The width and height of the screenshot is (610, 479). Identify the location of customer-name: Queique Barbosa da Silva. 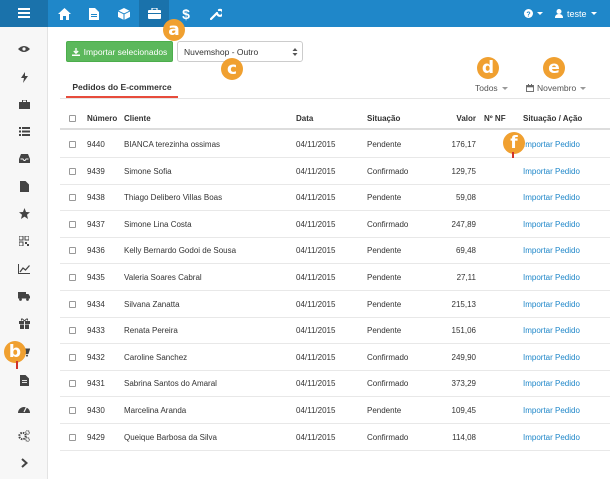
(170, 437).